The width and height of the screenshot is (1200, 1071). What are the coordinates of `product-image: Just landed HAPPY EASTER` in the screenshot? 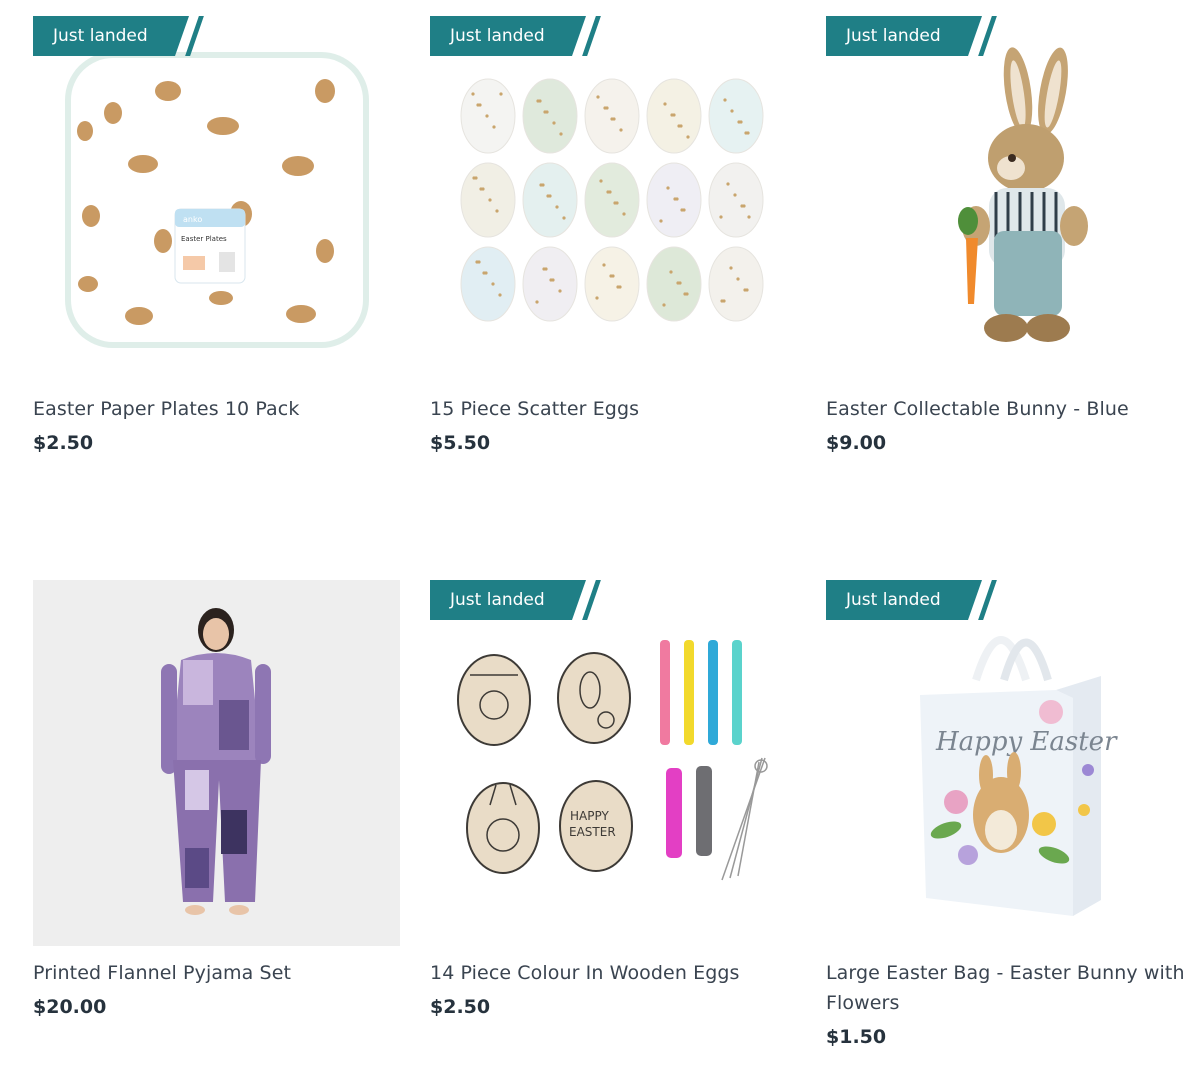 It's located at (613, 763).